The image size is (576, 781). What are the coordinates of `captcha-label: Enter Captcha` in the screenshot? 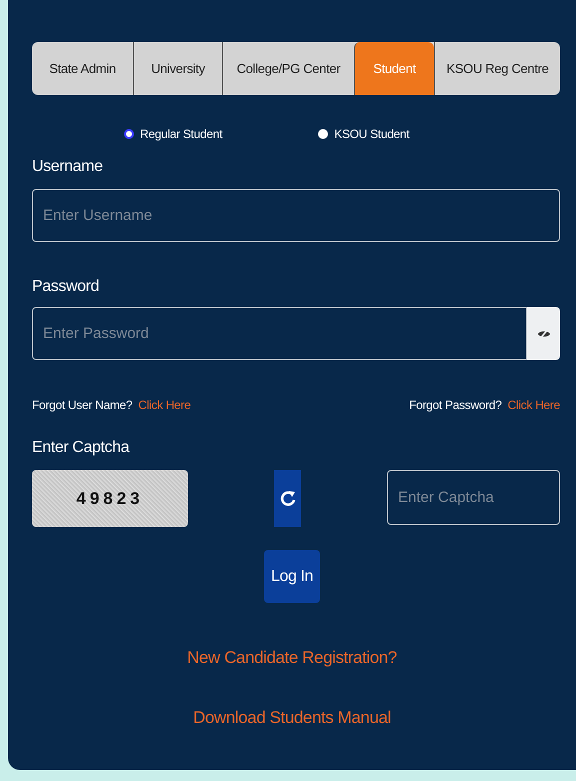 It's located at (81, 448).